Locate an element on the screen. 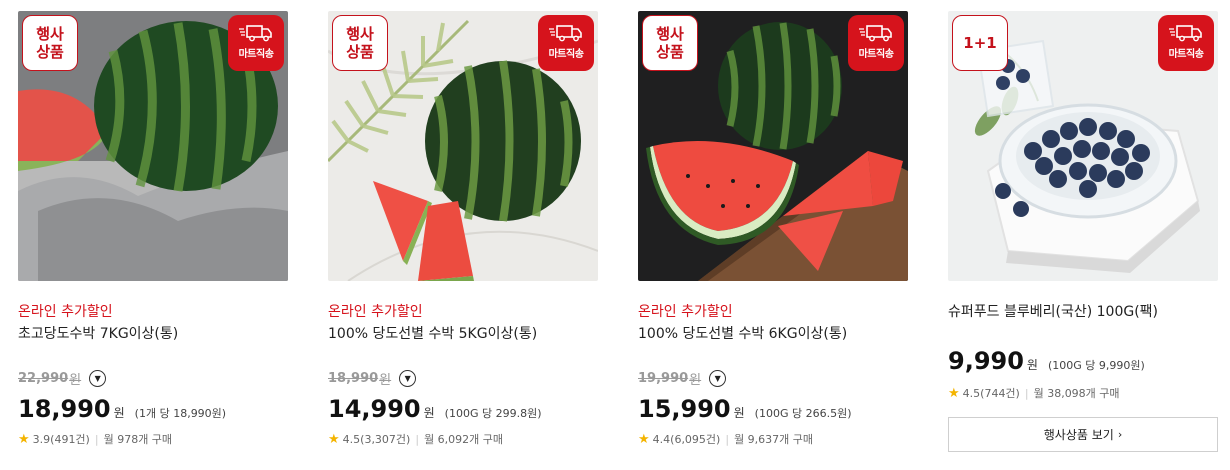 The width and height of the screenshot is (1230, 470). product-image: 1+1 마트직송 is located at coordinates (1083, 146).